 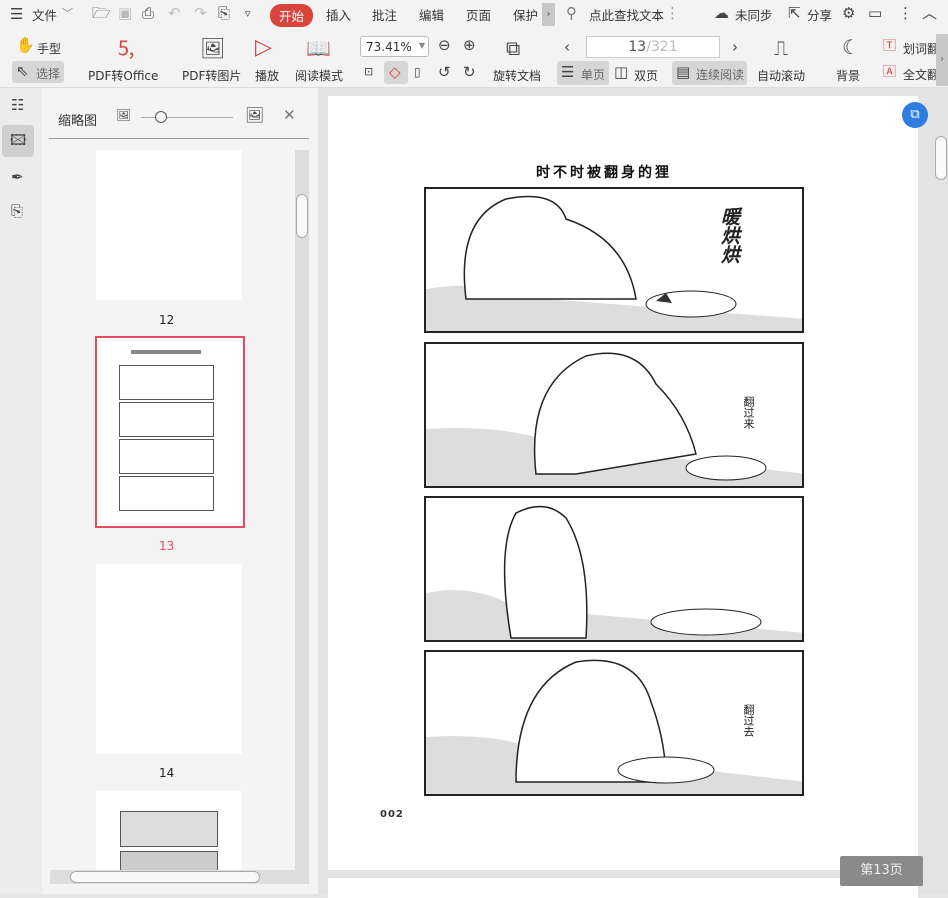 What do you see at coordinates (469, 45) in the screenshot?
I see `zoom-in-icon: ⊕` at bounding box center [469, 45].